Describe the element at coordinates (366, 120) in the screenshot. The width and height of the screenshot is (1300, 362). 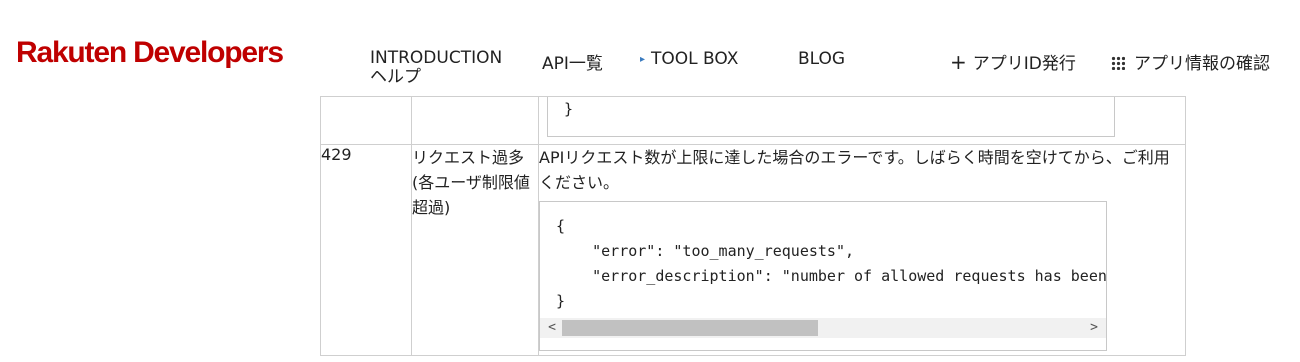
I see `table-cell-code` at that location.